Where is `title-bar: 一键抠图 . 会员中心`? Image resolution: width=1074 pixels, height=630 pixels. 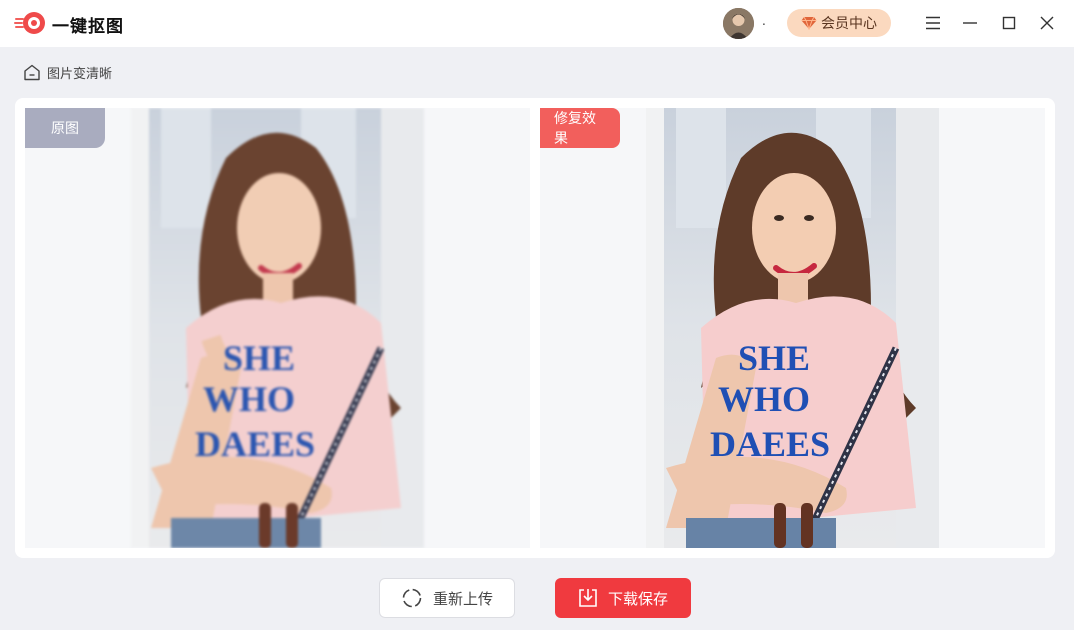
title-bar: 一键抠图 . 会员中心 is located at coordinates (537, 23).